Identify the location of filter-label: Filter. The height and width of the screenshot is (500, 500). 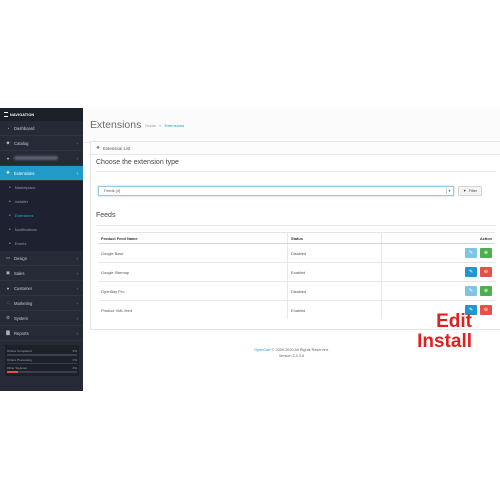
(473, 191).